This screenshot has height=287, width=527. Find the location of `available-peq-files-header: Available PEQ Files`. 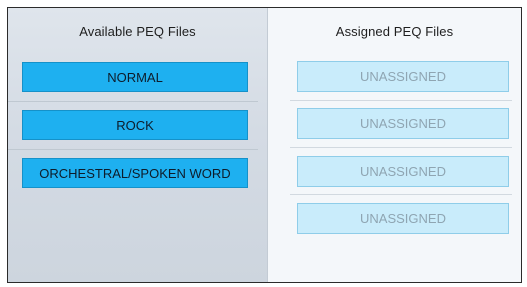

available-peq-files-header: Available PEQ Files is located at coordinates (137, 31).